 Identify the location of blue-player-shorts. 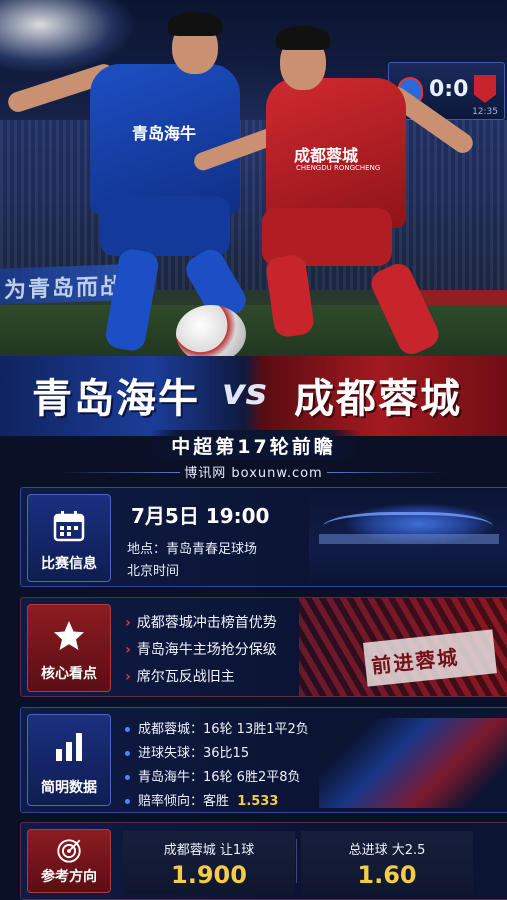
(165, 226).